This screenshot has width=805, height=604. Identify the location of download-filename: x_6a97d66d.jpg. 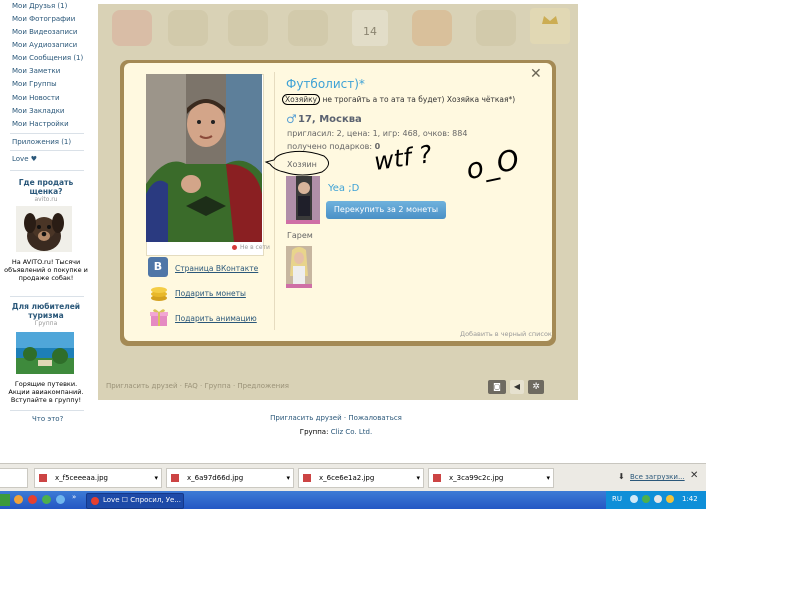
(215, 478).